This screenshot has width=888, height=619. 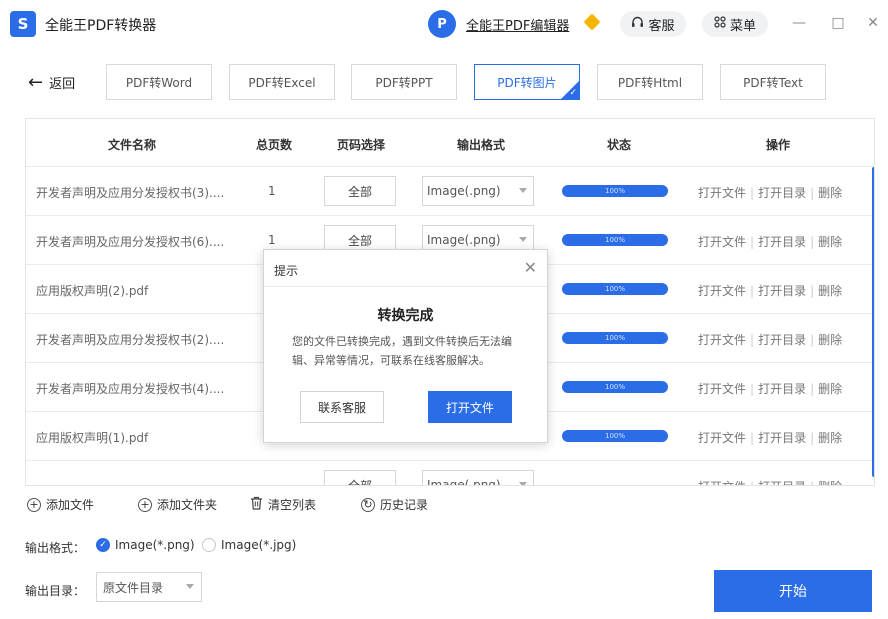 I want to click on output-format-label: 输出格式：, so click(x=55, y=548).